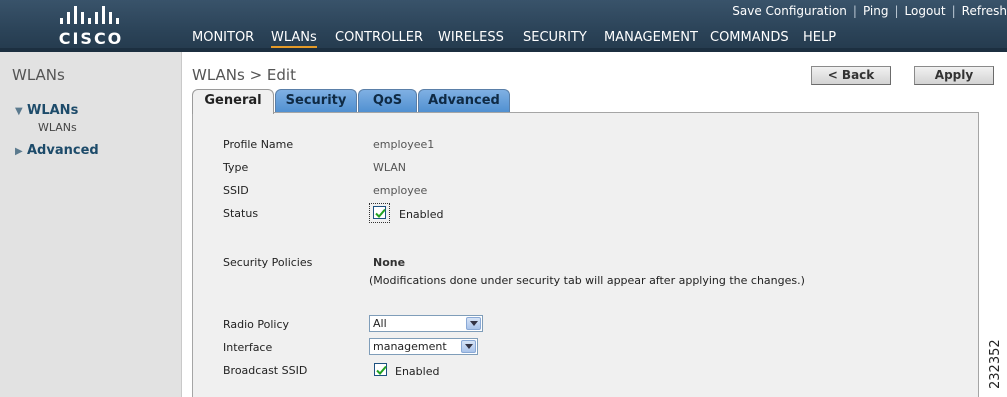 Image resolution: width=1007 pixels, height=397 pixels. What do you see at coordinates (256, 324) in the screenshot?
I see `radio-policy-label: Radio Policy` at bounding box center [256, 324].